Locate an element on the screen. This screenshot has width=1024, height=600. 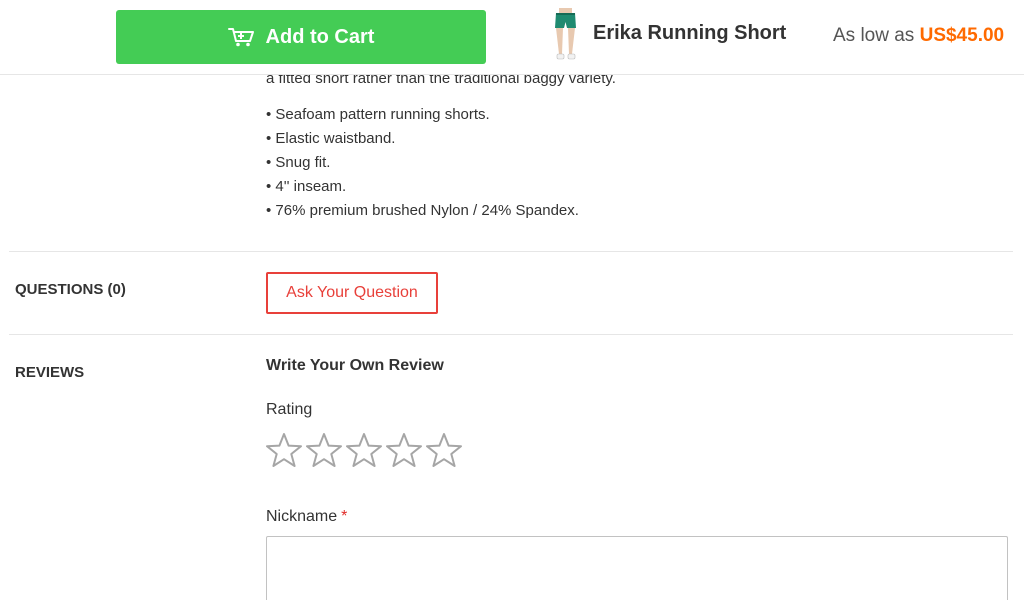
price-prefix: As low as is located at coordinates (874, 35).